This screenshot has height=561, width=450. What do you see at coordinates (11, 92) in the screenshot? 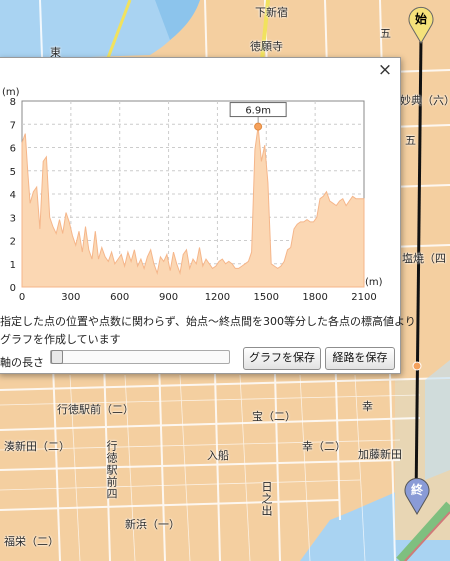
I see `y-axis-label: (m)` at bounding box center [11, 92].